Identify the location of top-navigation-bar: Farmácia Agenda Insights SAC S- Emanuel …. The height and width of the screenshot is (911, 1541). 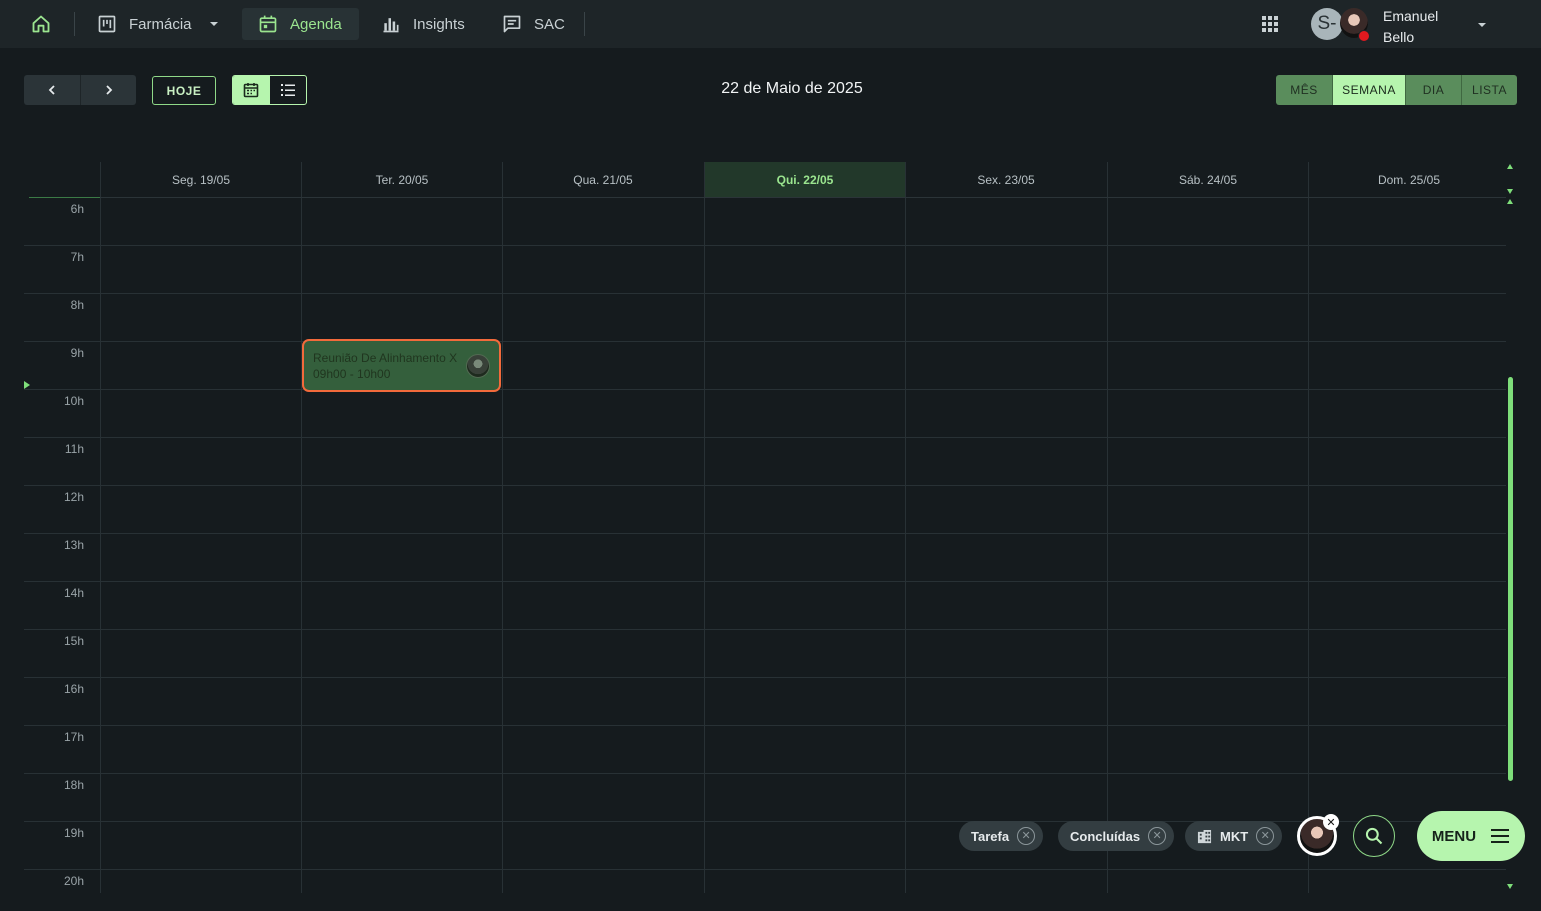
(770, 24).